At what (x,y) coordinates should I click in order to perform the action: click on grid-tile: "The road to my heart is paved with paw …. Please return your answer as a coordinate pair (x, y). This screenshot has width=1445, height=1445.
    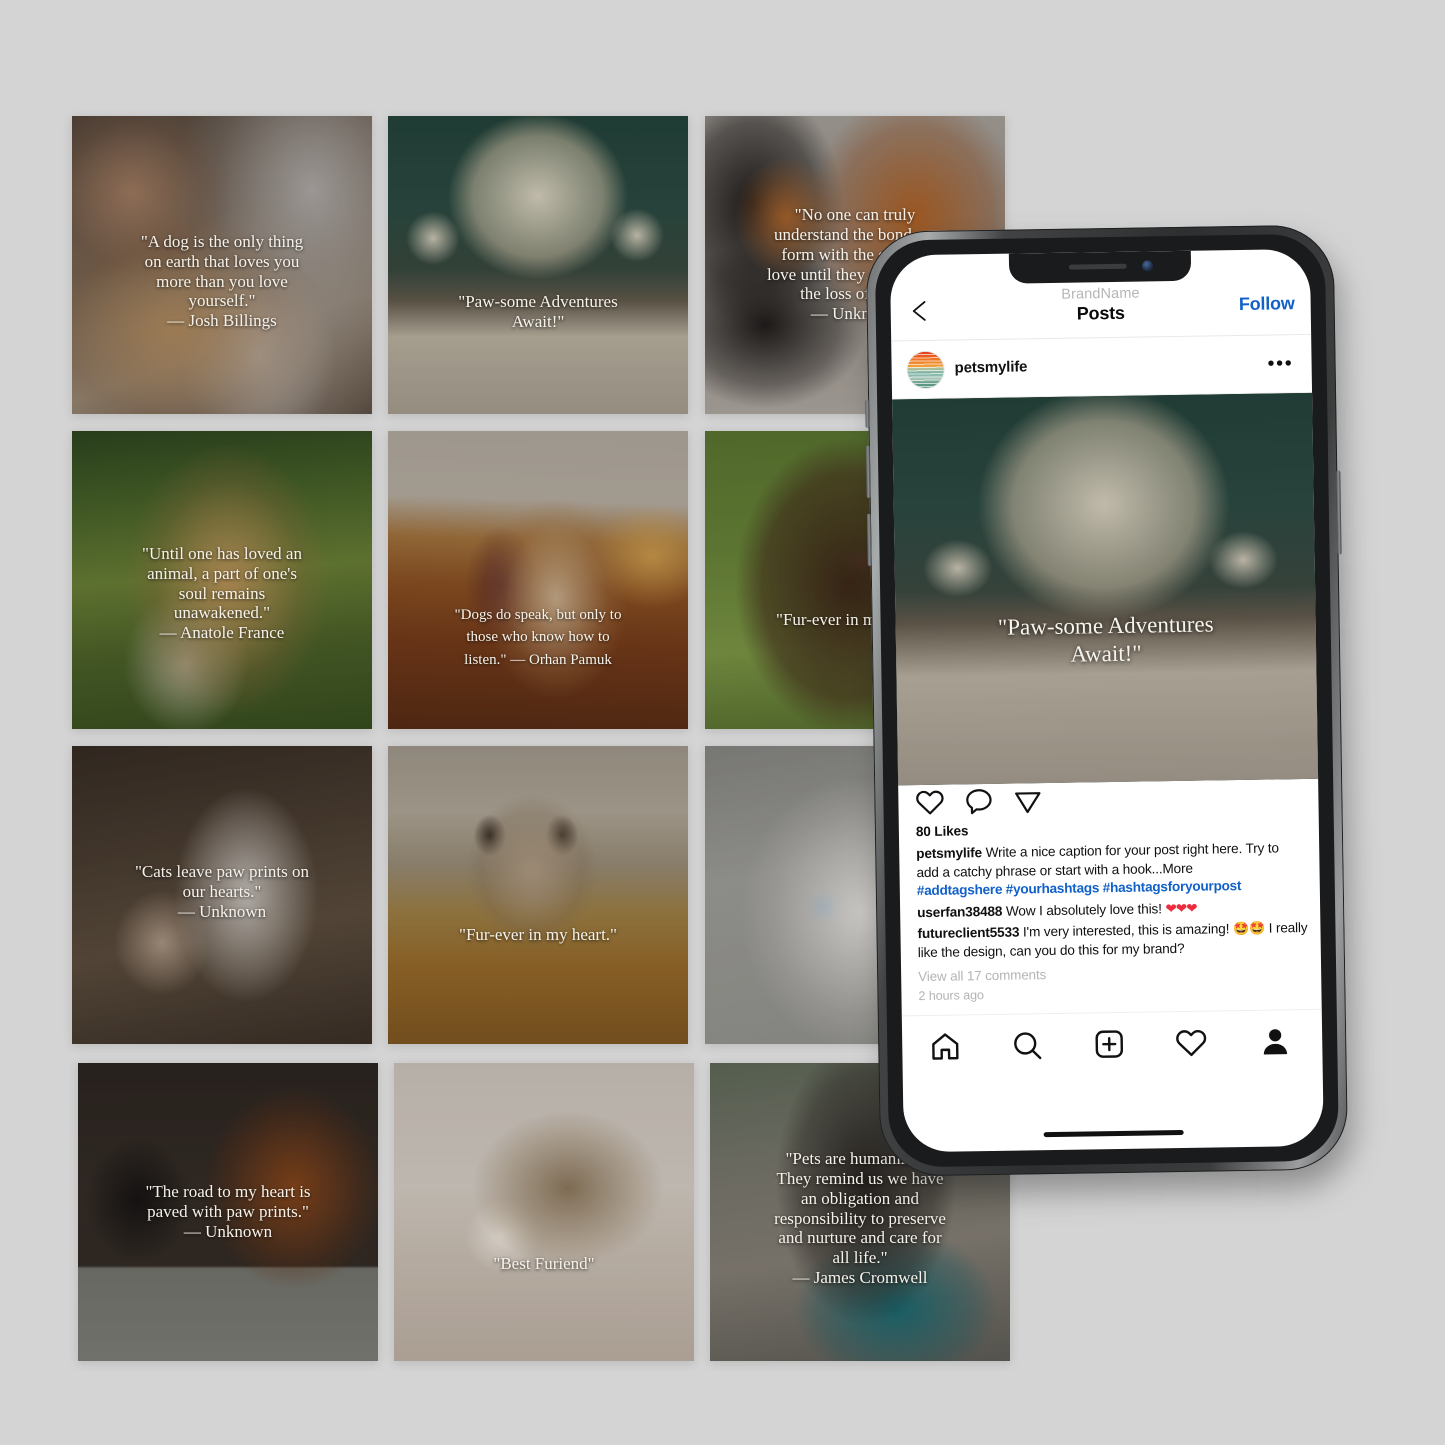
    Looking at the image, I should click on (228, 1212).